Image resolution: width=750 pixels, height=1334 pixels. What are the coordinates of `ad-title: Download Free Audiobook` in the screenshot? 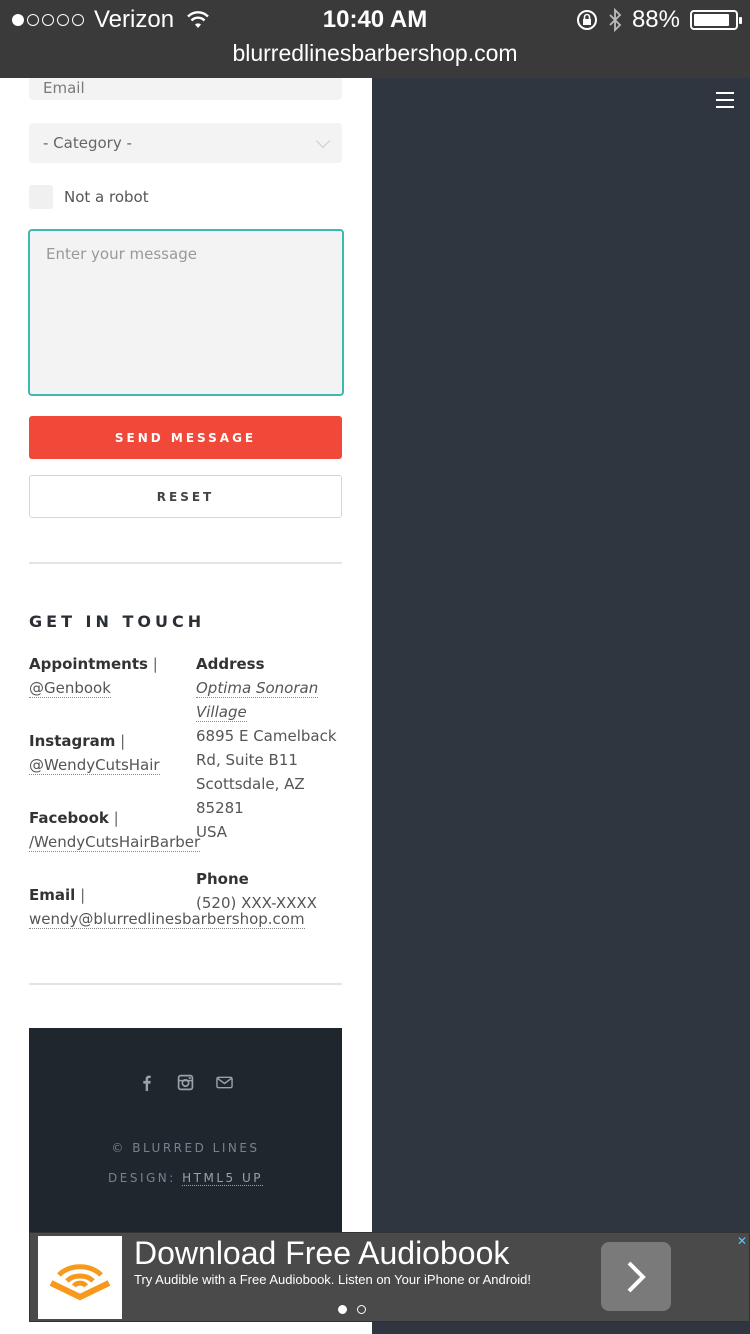 It's located at (322, 1253).